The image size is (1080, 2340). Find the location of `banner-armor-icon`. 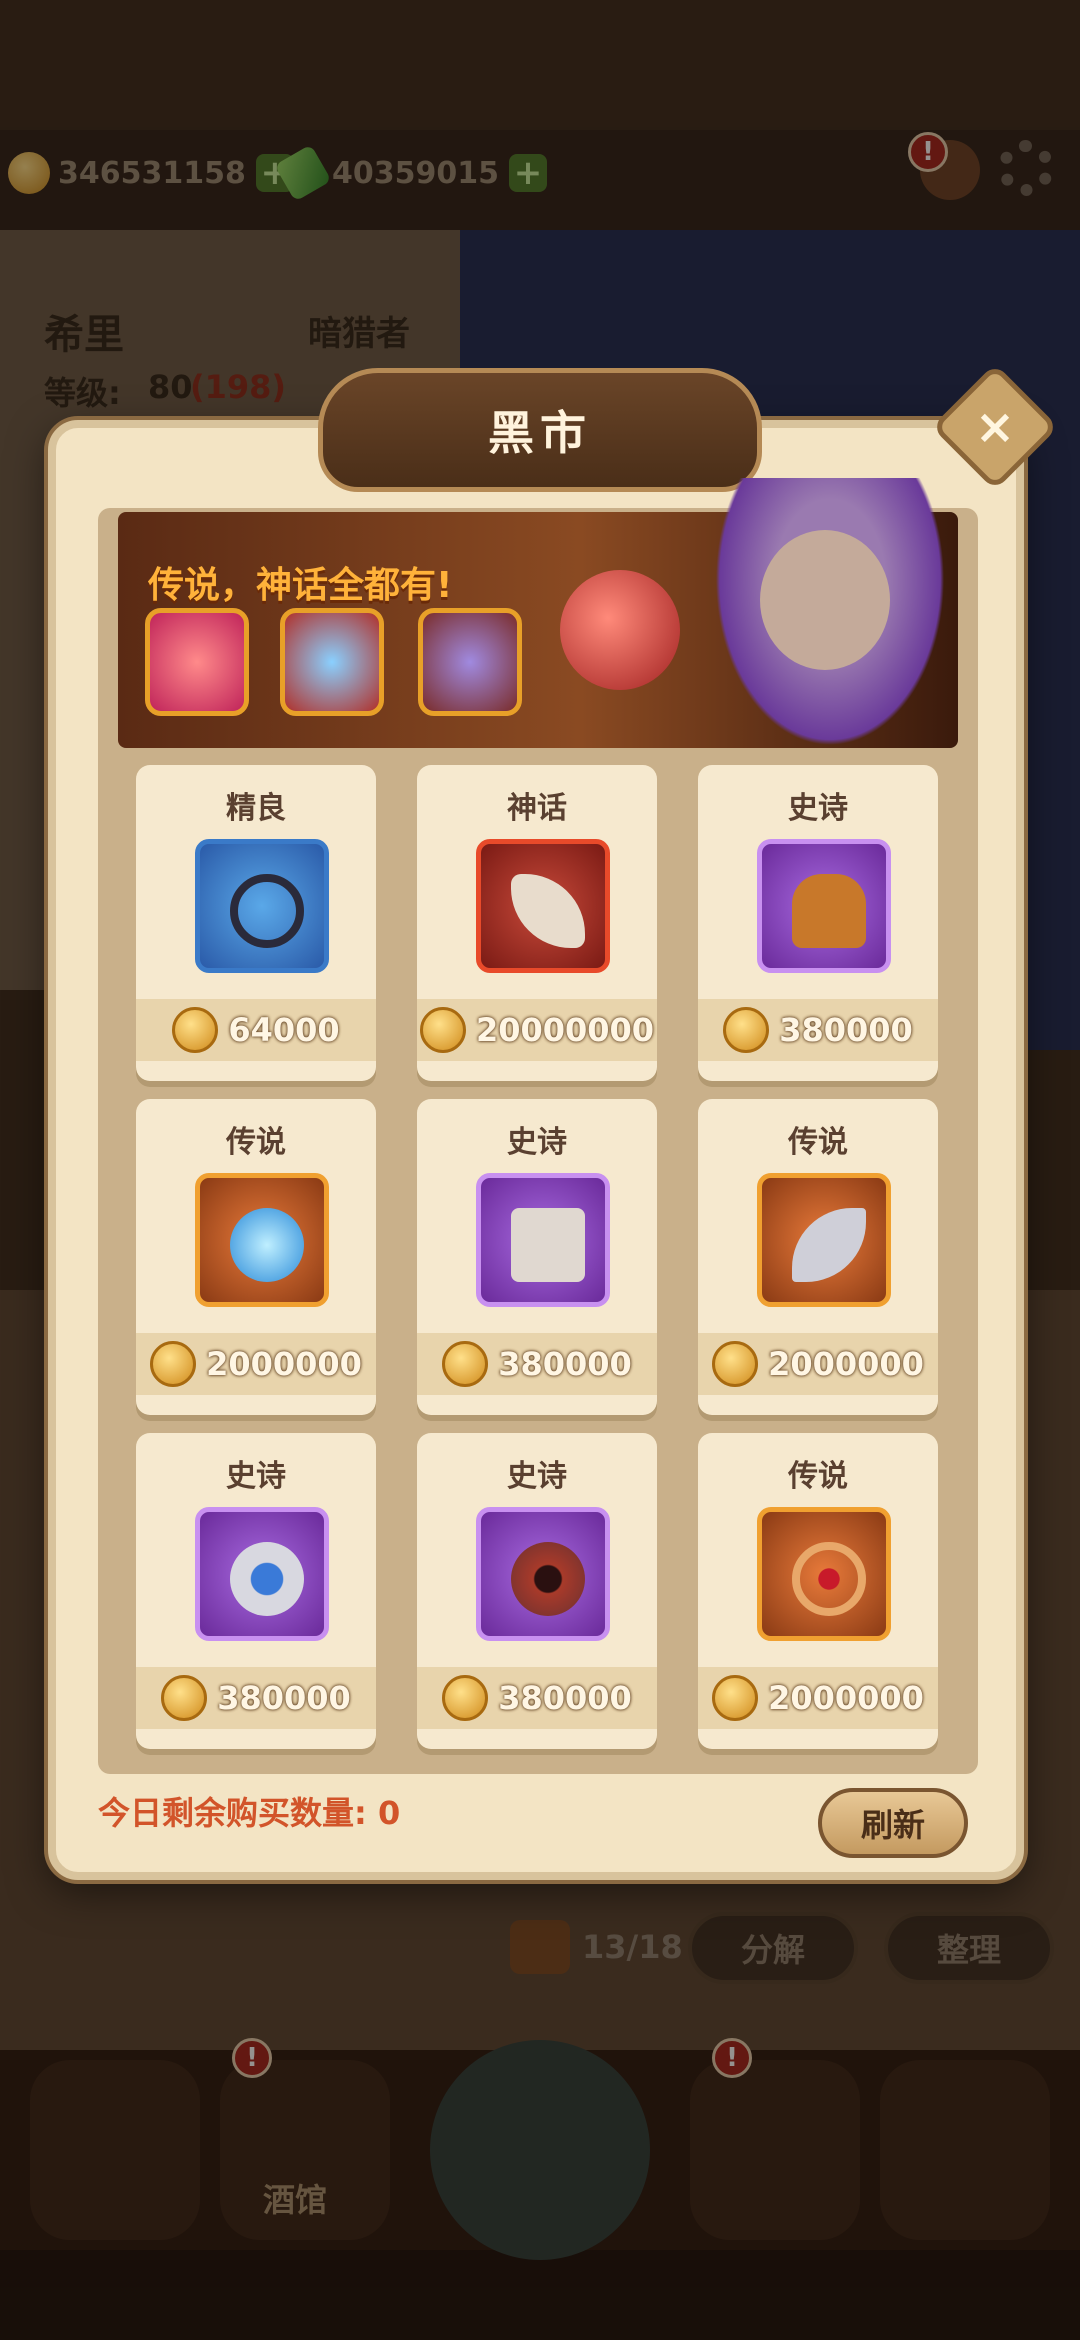

banner-armor-icon is located at coordinates (470, 662).